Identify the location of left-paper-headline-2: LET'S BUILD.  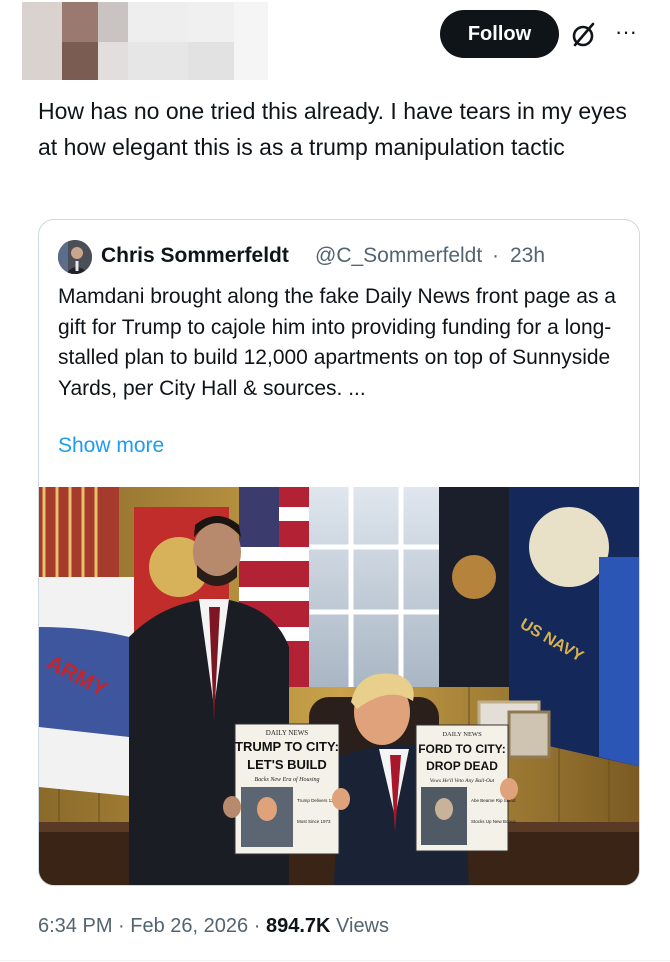
(287, 764).